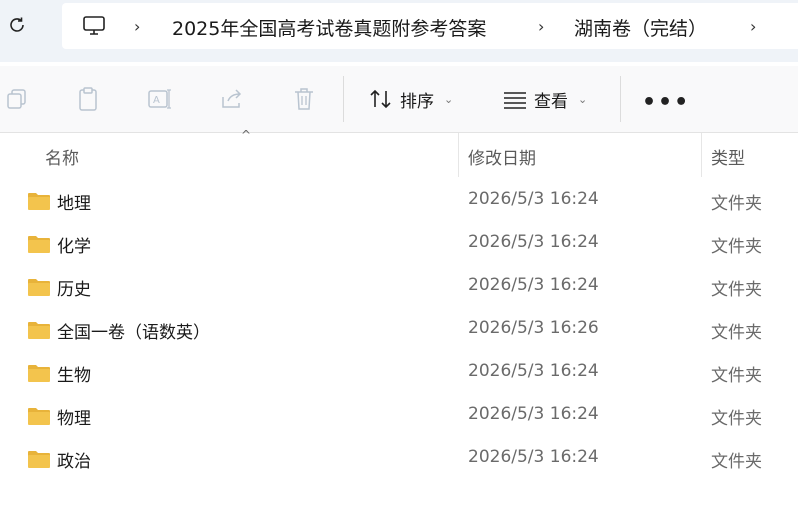 This screenshot has width=798, height=507. I want to click on sort-label: 排序, so click(417, 101).